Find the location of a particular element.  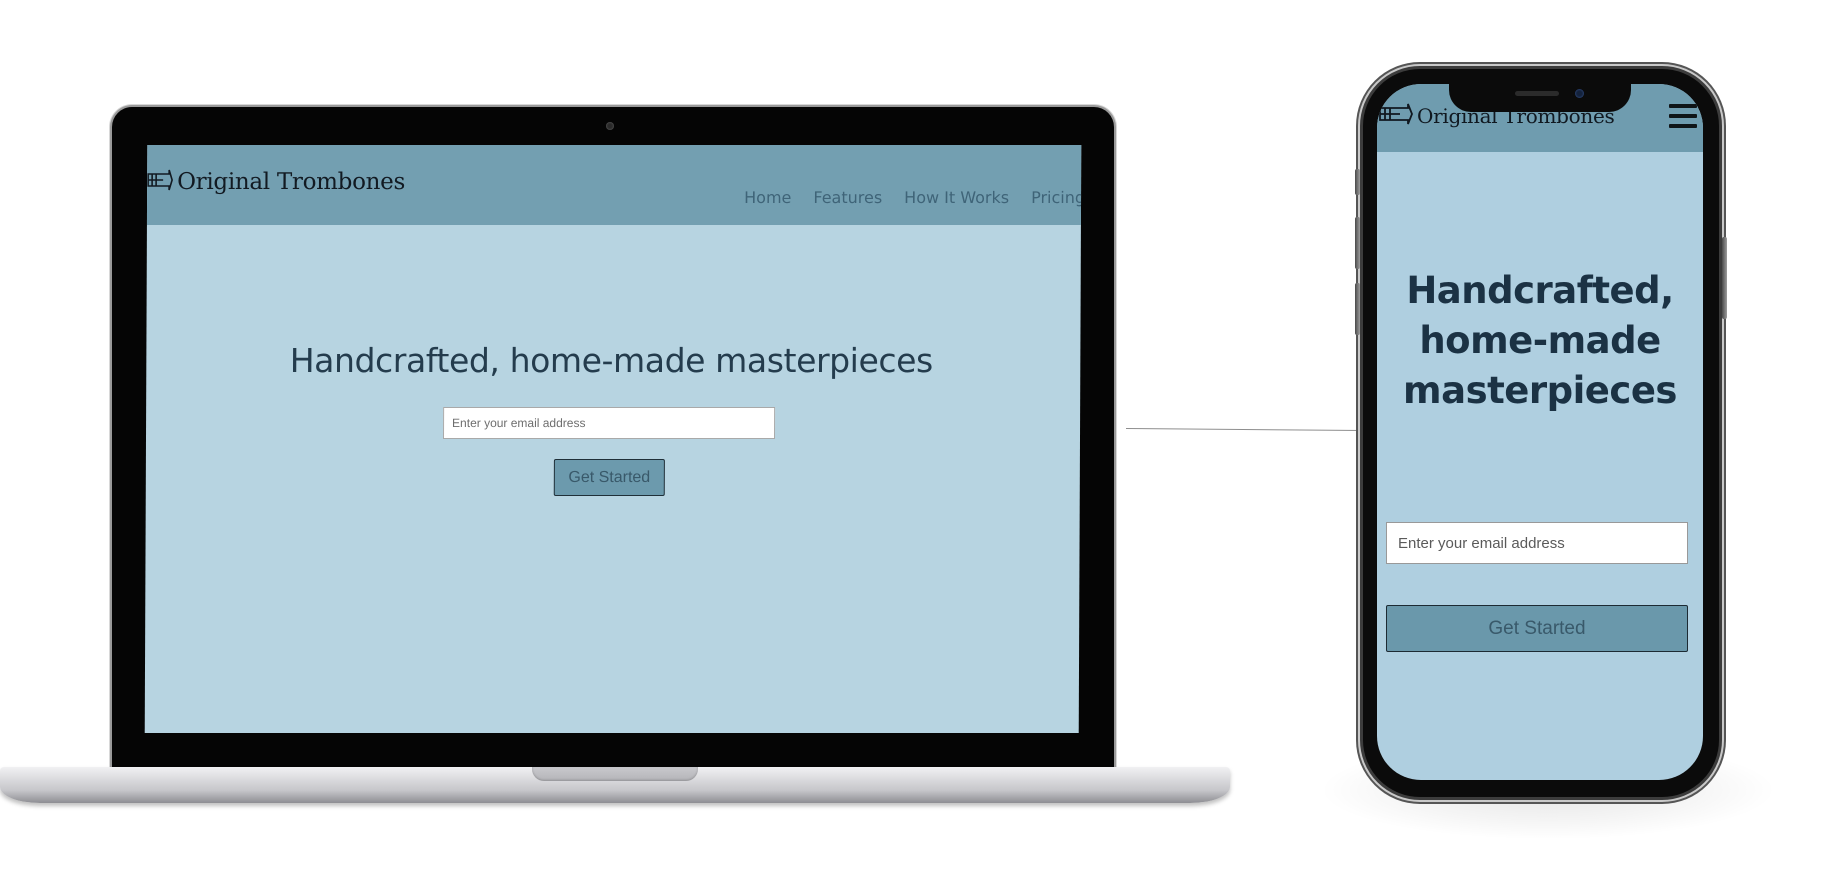

phone-side-button is located at coordinates (1724, 278).